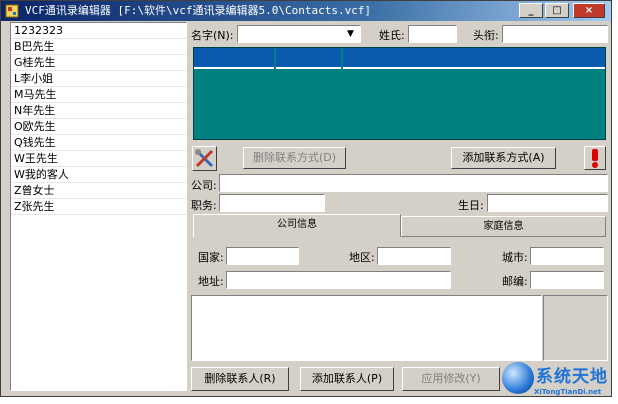 This screenshot has width=618, height=404. Describe the element at coordinates (572, 377) in the screenshot. I see `watermark-title: 系统天地` at that location.